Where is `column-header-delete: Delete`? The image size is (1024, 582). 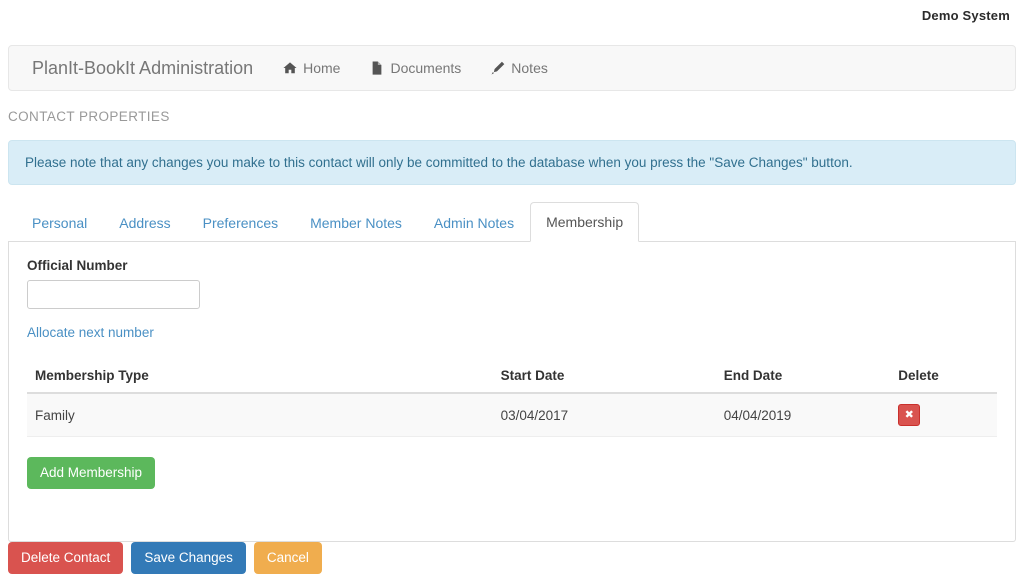
column-header-delete: Delete is located at coordinates (943, 377).